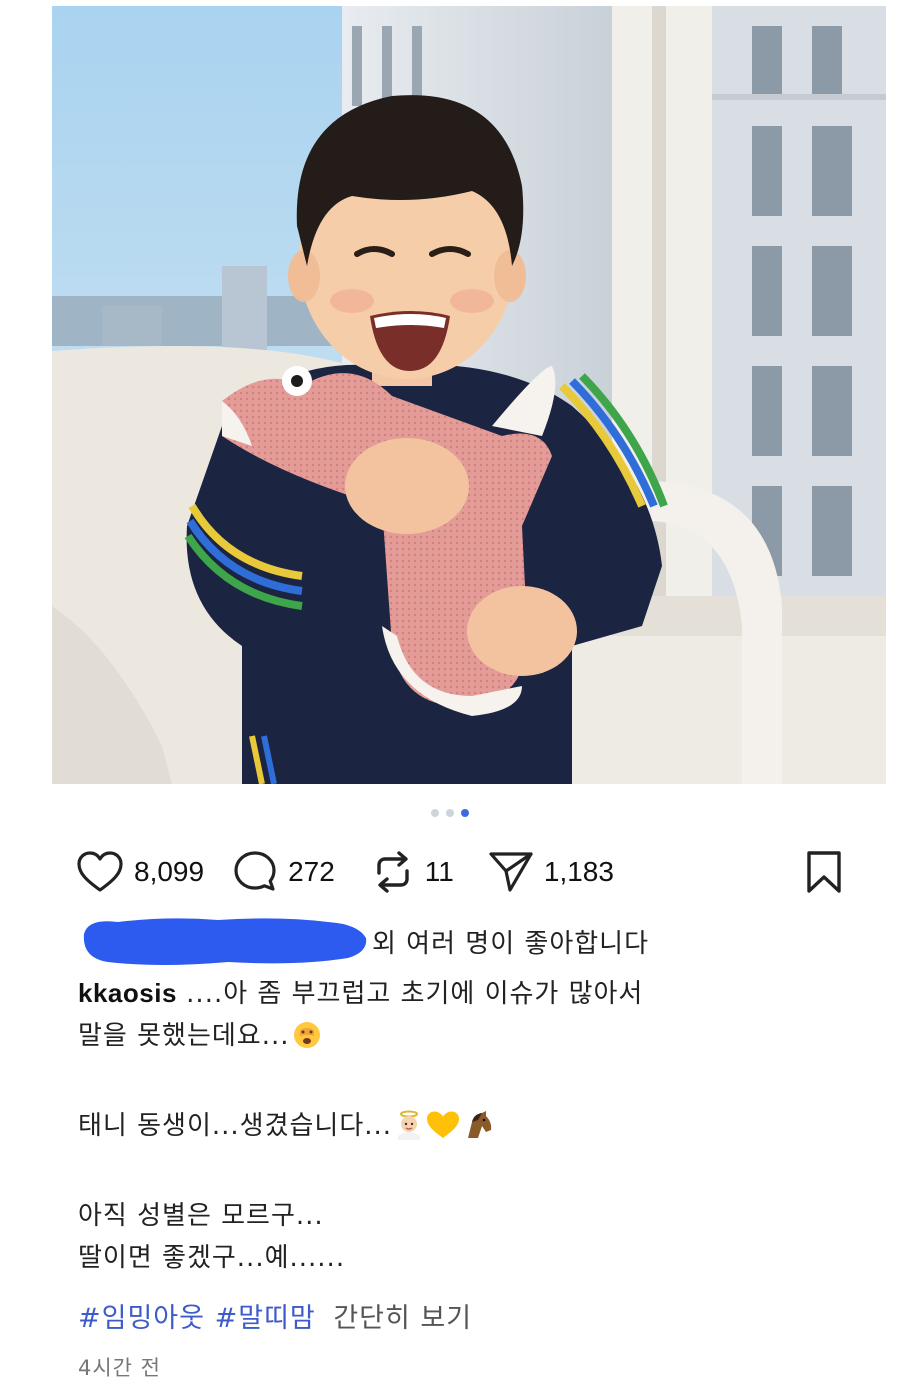 The height and width of the screenshot is (1396, 900). What do you see at coordinates (443, 1131) in the screenshot?
I see `yellow-heart-emoji` at bounding box center [443, 1131].